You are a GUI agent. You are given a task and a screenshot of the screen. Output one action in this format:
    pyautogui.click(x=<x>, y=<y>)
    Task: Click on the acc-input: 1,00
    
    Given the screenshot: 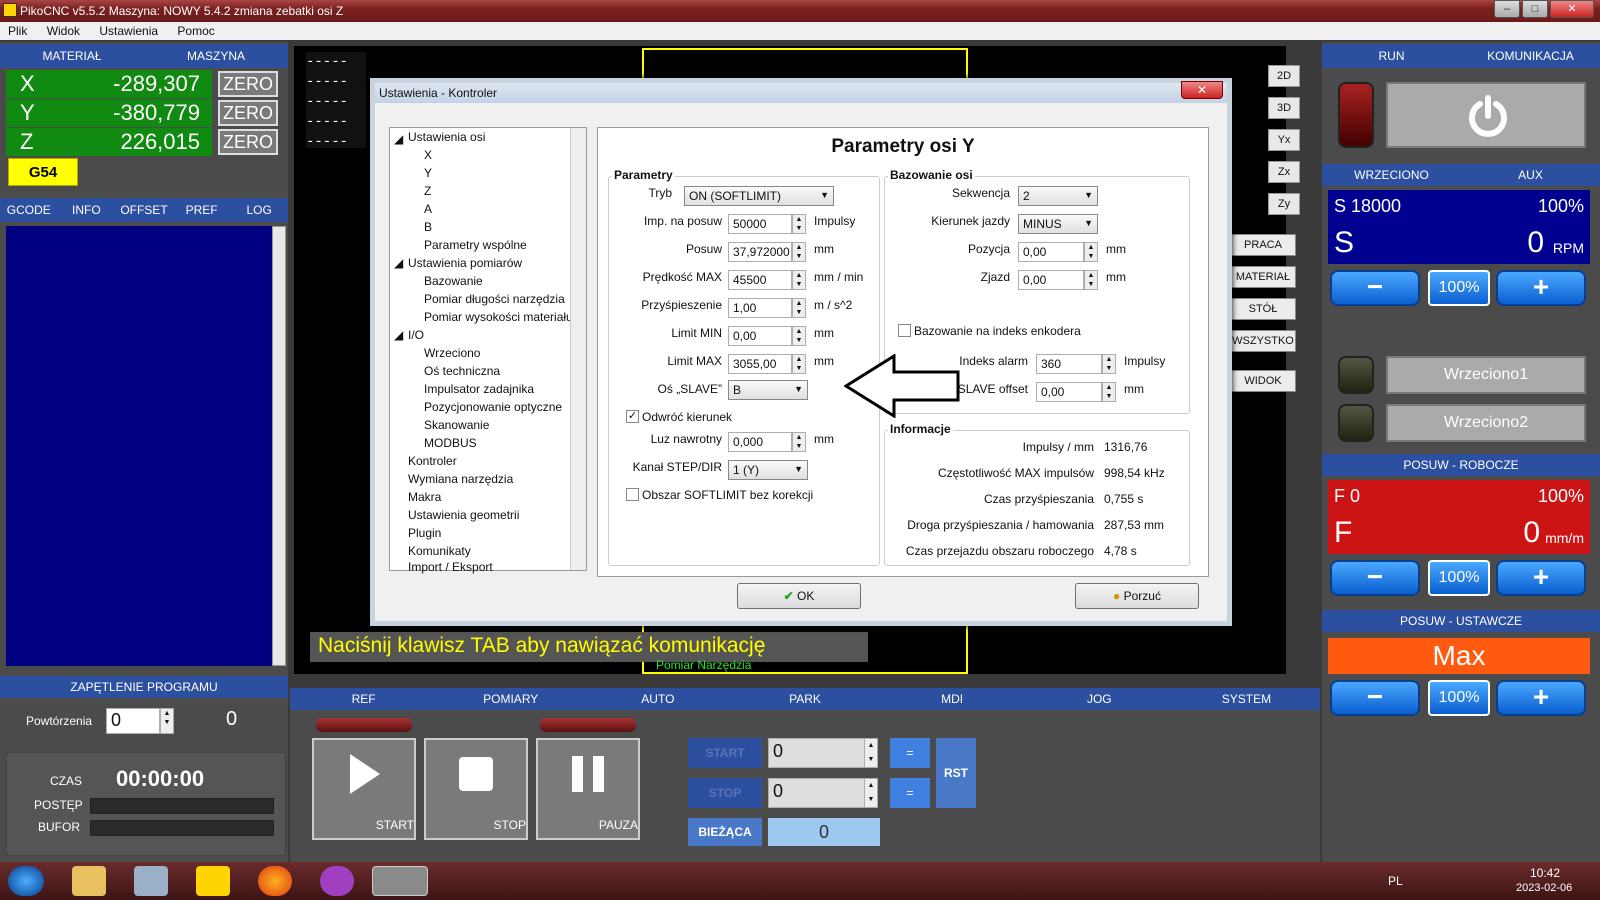 What is the action you would take?
    pyautogui.click(x=760, y=308)
    